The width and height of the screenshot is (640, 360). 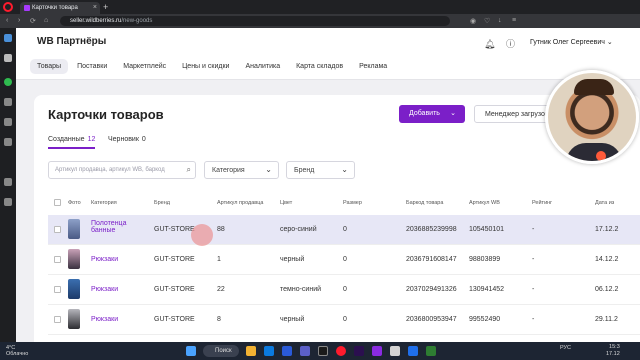 I want to click on col-wb-article: Артикул WB, so click(x=484, y=203).